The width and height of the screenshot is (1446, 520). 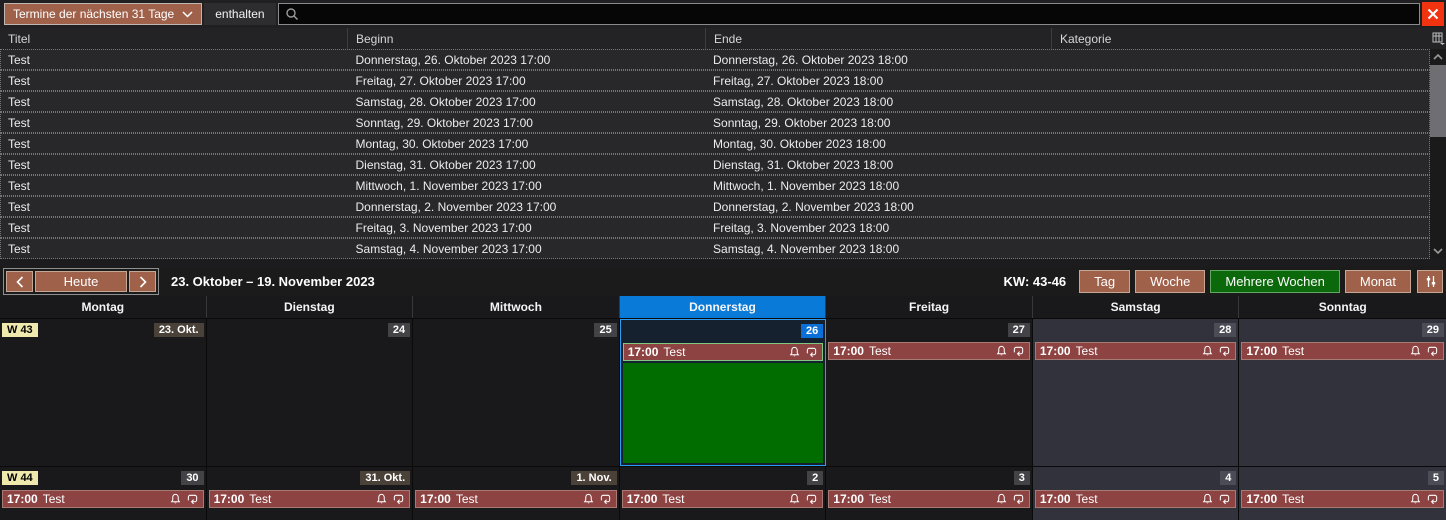 I want to click on date-strip: 27, so click(x=929, y=330).